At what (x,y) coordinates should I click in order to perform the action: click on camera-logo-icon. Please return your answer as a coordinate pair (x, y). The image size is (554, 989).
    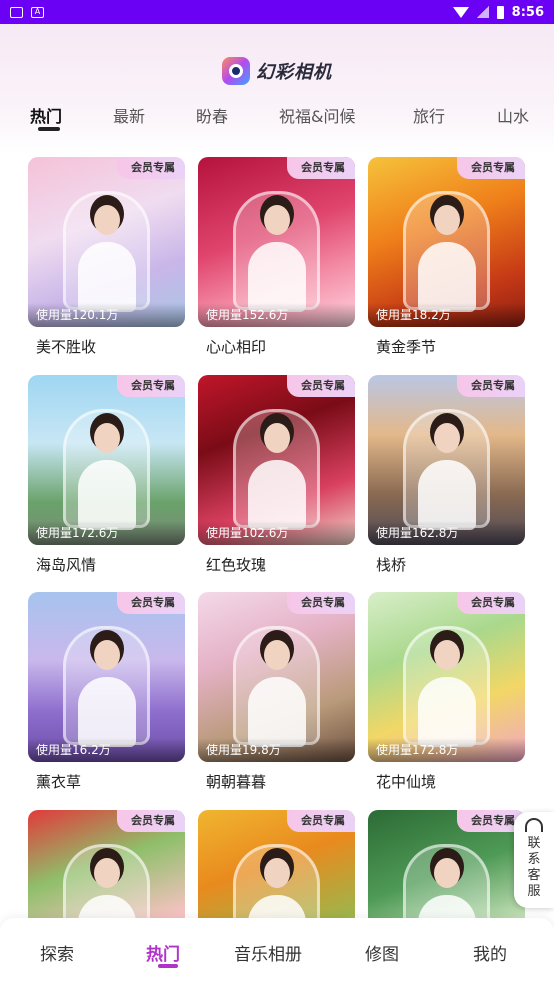
    Looking at the image, I should click on (236, 71).